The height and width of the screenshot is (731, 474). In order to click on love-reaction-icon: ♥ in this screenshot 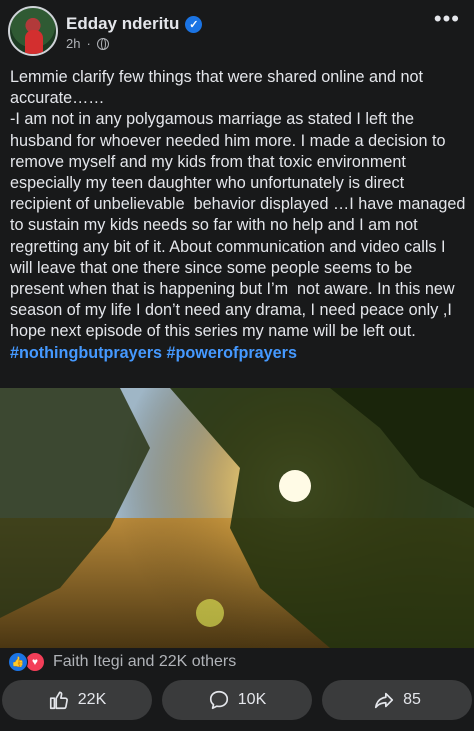, I will do `click(35, 662)`.